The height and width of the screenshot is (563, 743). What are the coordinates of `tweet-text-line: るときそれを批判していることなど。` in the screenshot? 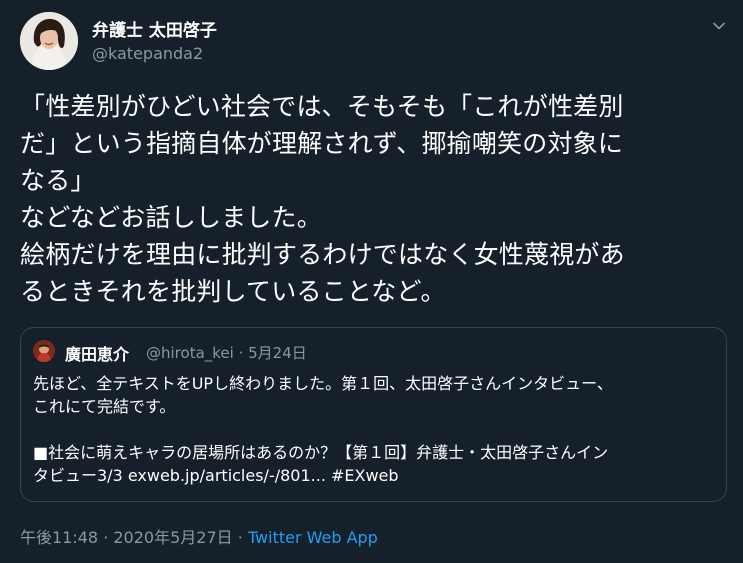 It's located at (233, 291).